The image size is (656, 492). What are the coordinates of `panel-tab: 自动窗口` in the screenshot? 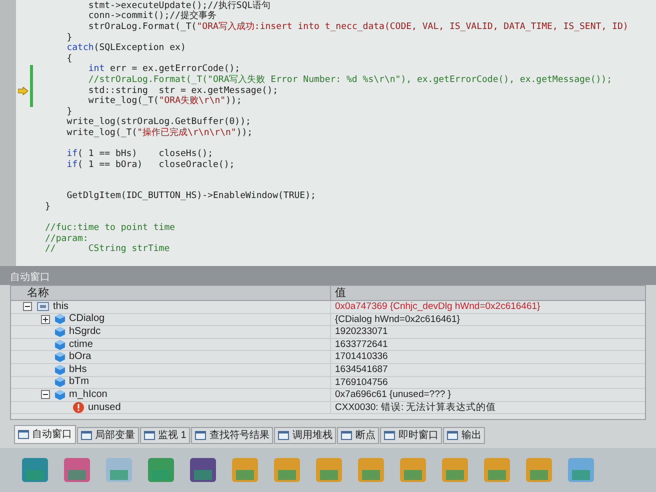 It's located at (45, 434).